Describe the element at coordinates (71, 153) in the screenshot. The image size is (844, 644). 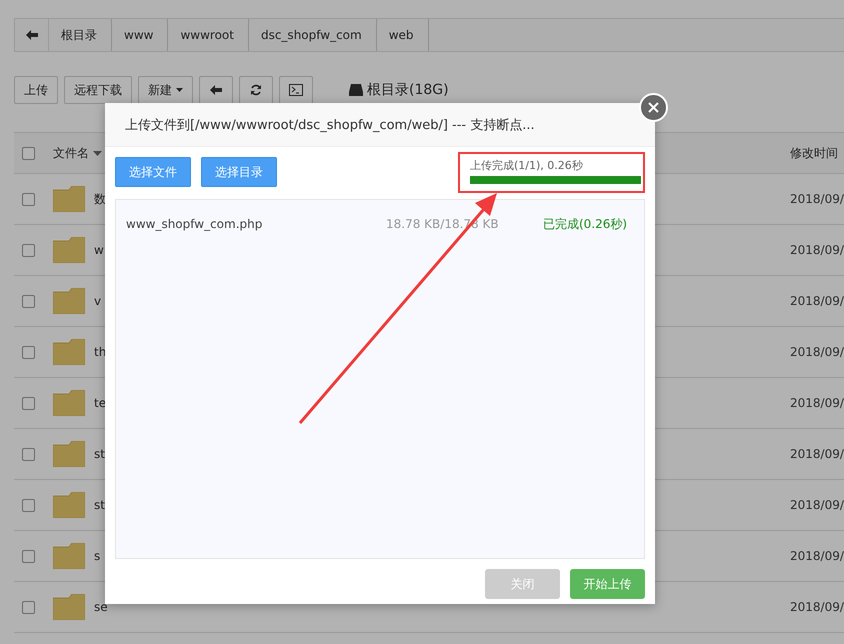
I see `column-header: 文件名` at that location.